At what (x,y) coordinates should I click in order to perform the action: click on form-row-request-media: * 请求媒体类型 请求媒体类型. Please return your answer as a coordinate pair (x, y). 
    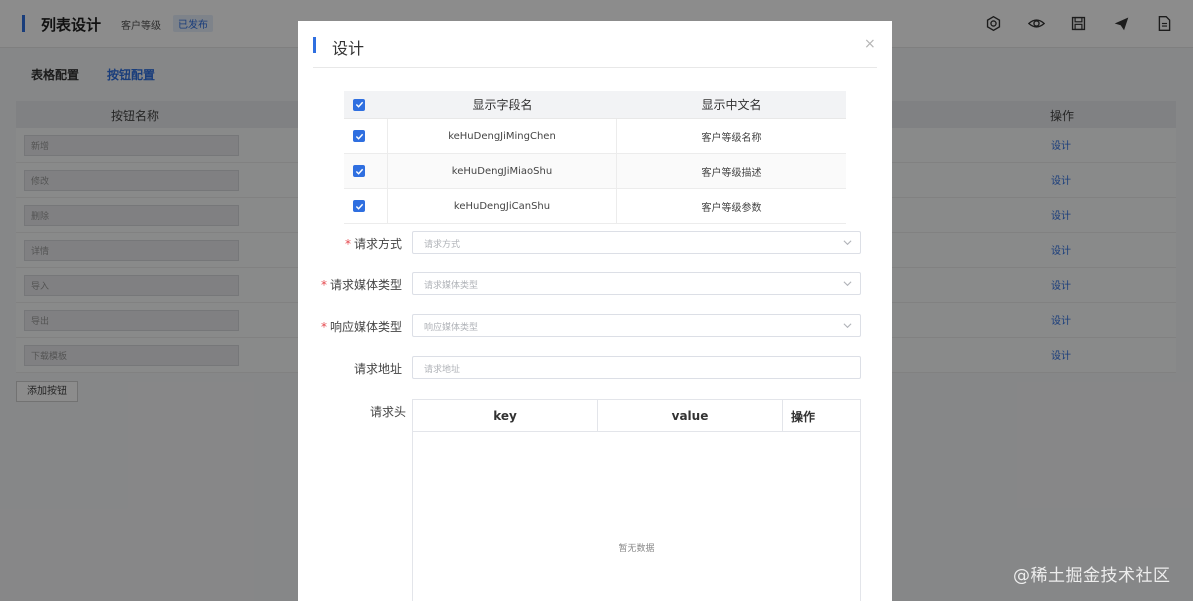
    Looking at the image, I should click on (595, 284).